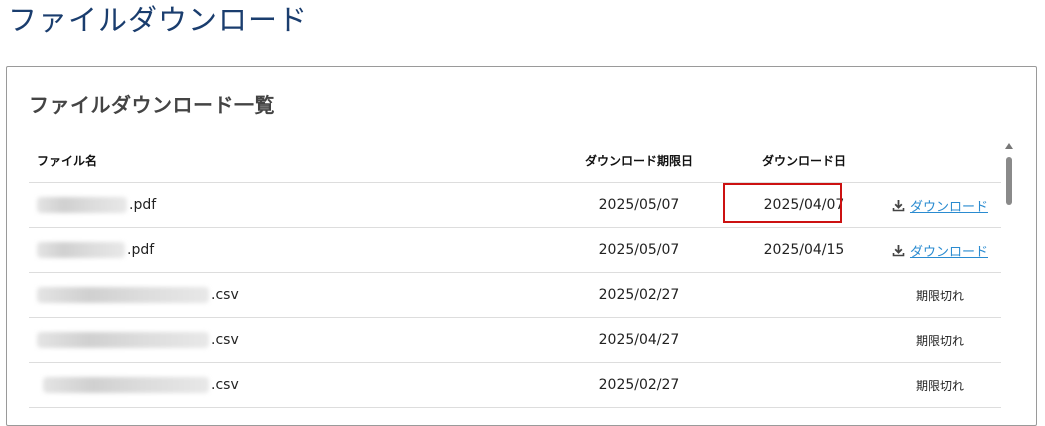  What do you see at coordinates (158, 20) in the screenshot?
I see `page-title: ファイルダウンロード` at bounding box center [158, 20].